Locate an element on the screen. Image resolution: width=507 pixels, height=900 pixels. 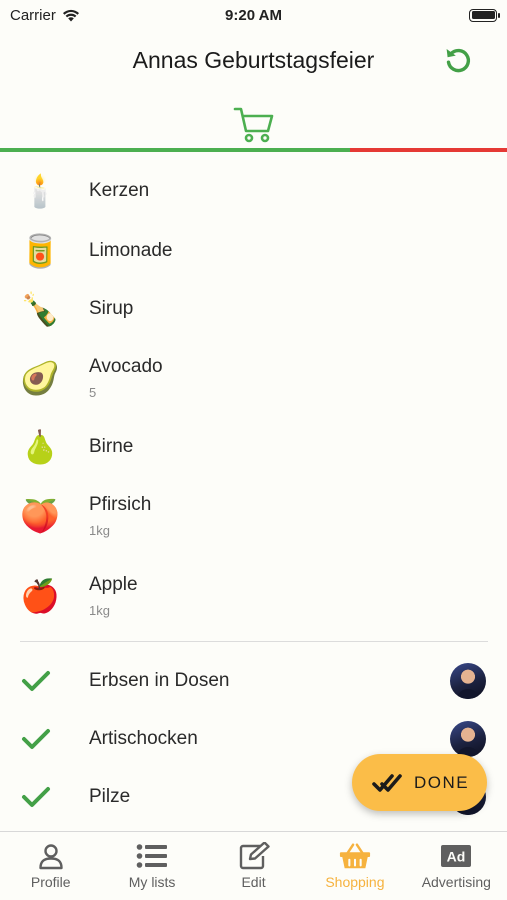
item-name: Artischocken is located at coordinates (143, 738).